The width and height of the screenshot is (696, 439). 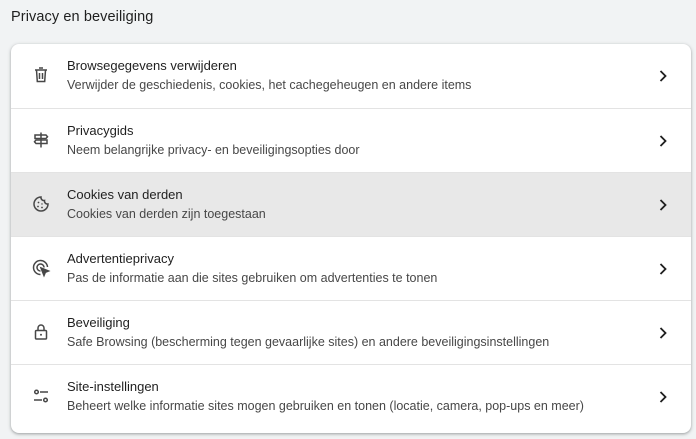 I want to click on row-title: Privacygids, so click(x=100, y=130).